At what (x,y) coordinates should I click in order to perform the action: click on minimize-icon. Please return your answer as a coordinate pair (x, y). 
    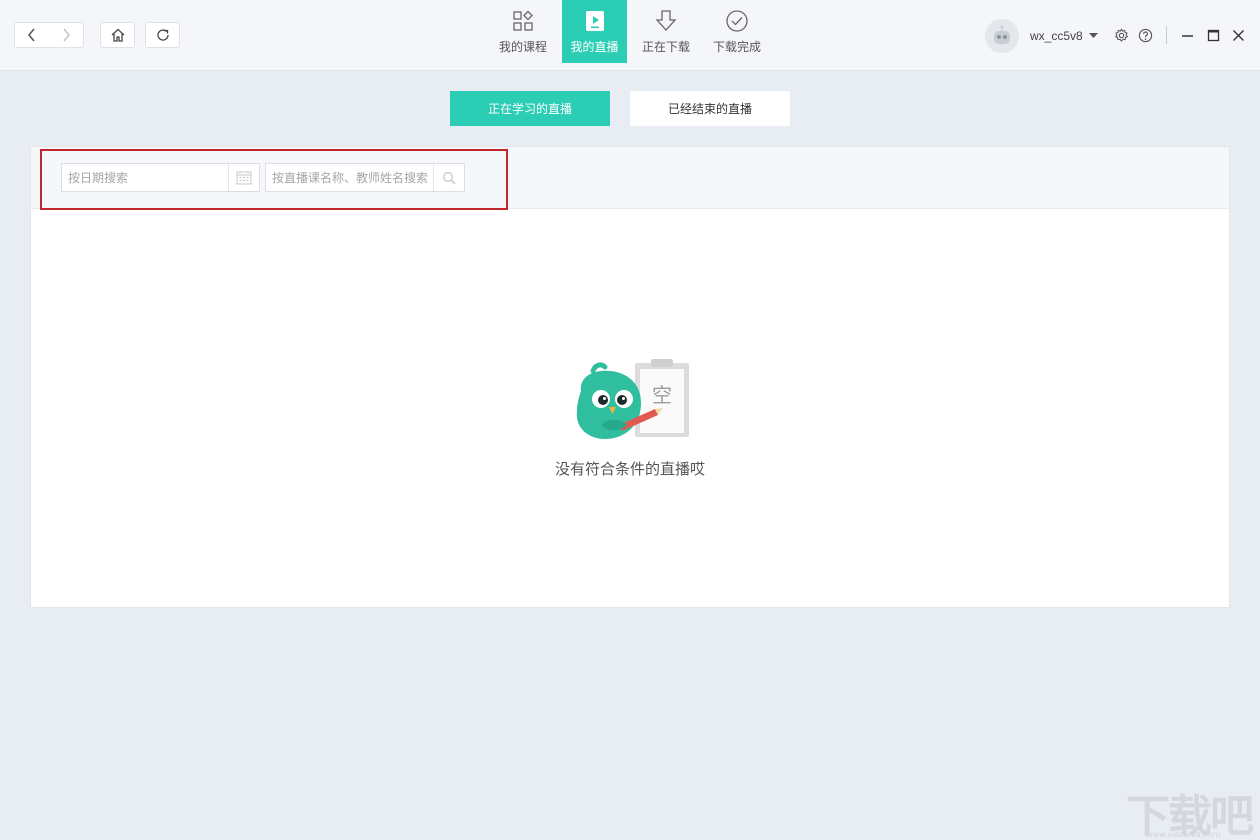
    Looking at the image, I should click on (1187, 35).